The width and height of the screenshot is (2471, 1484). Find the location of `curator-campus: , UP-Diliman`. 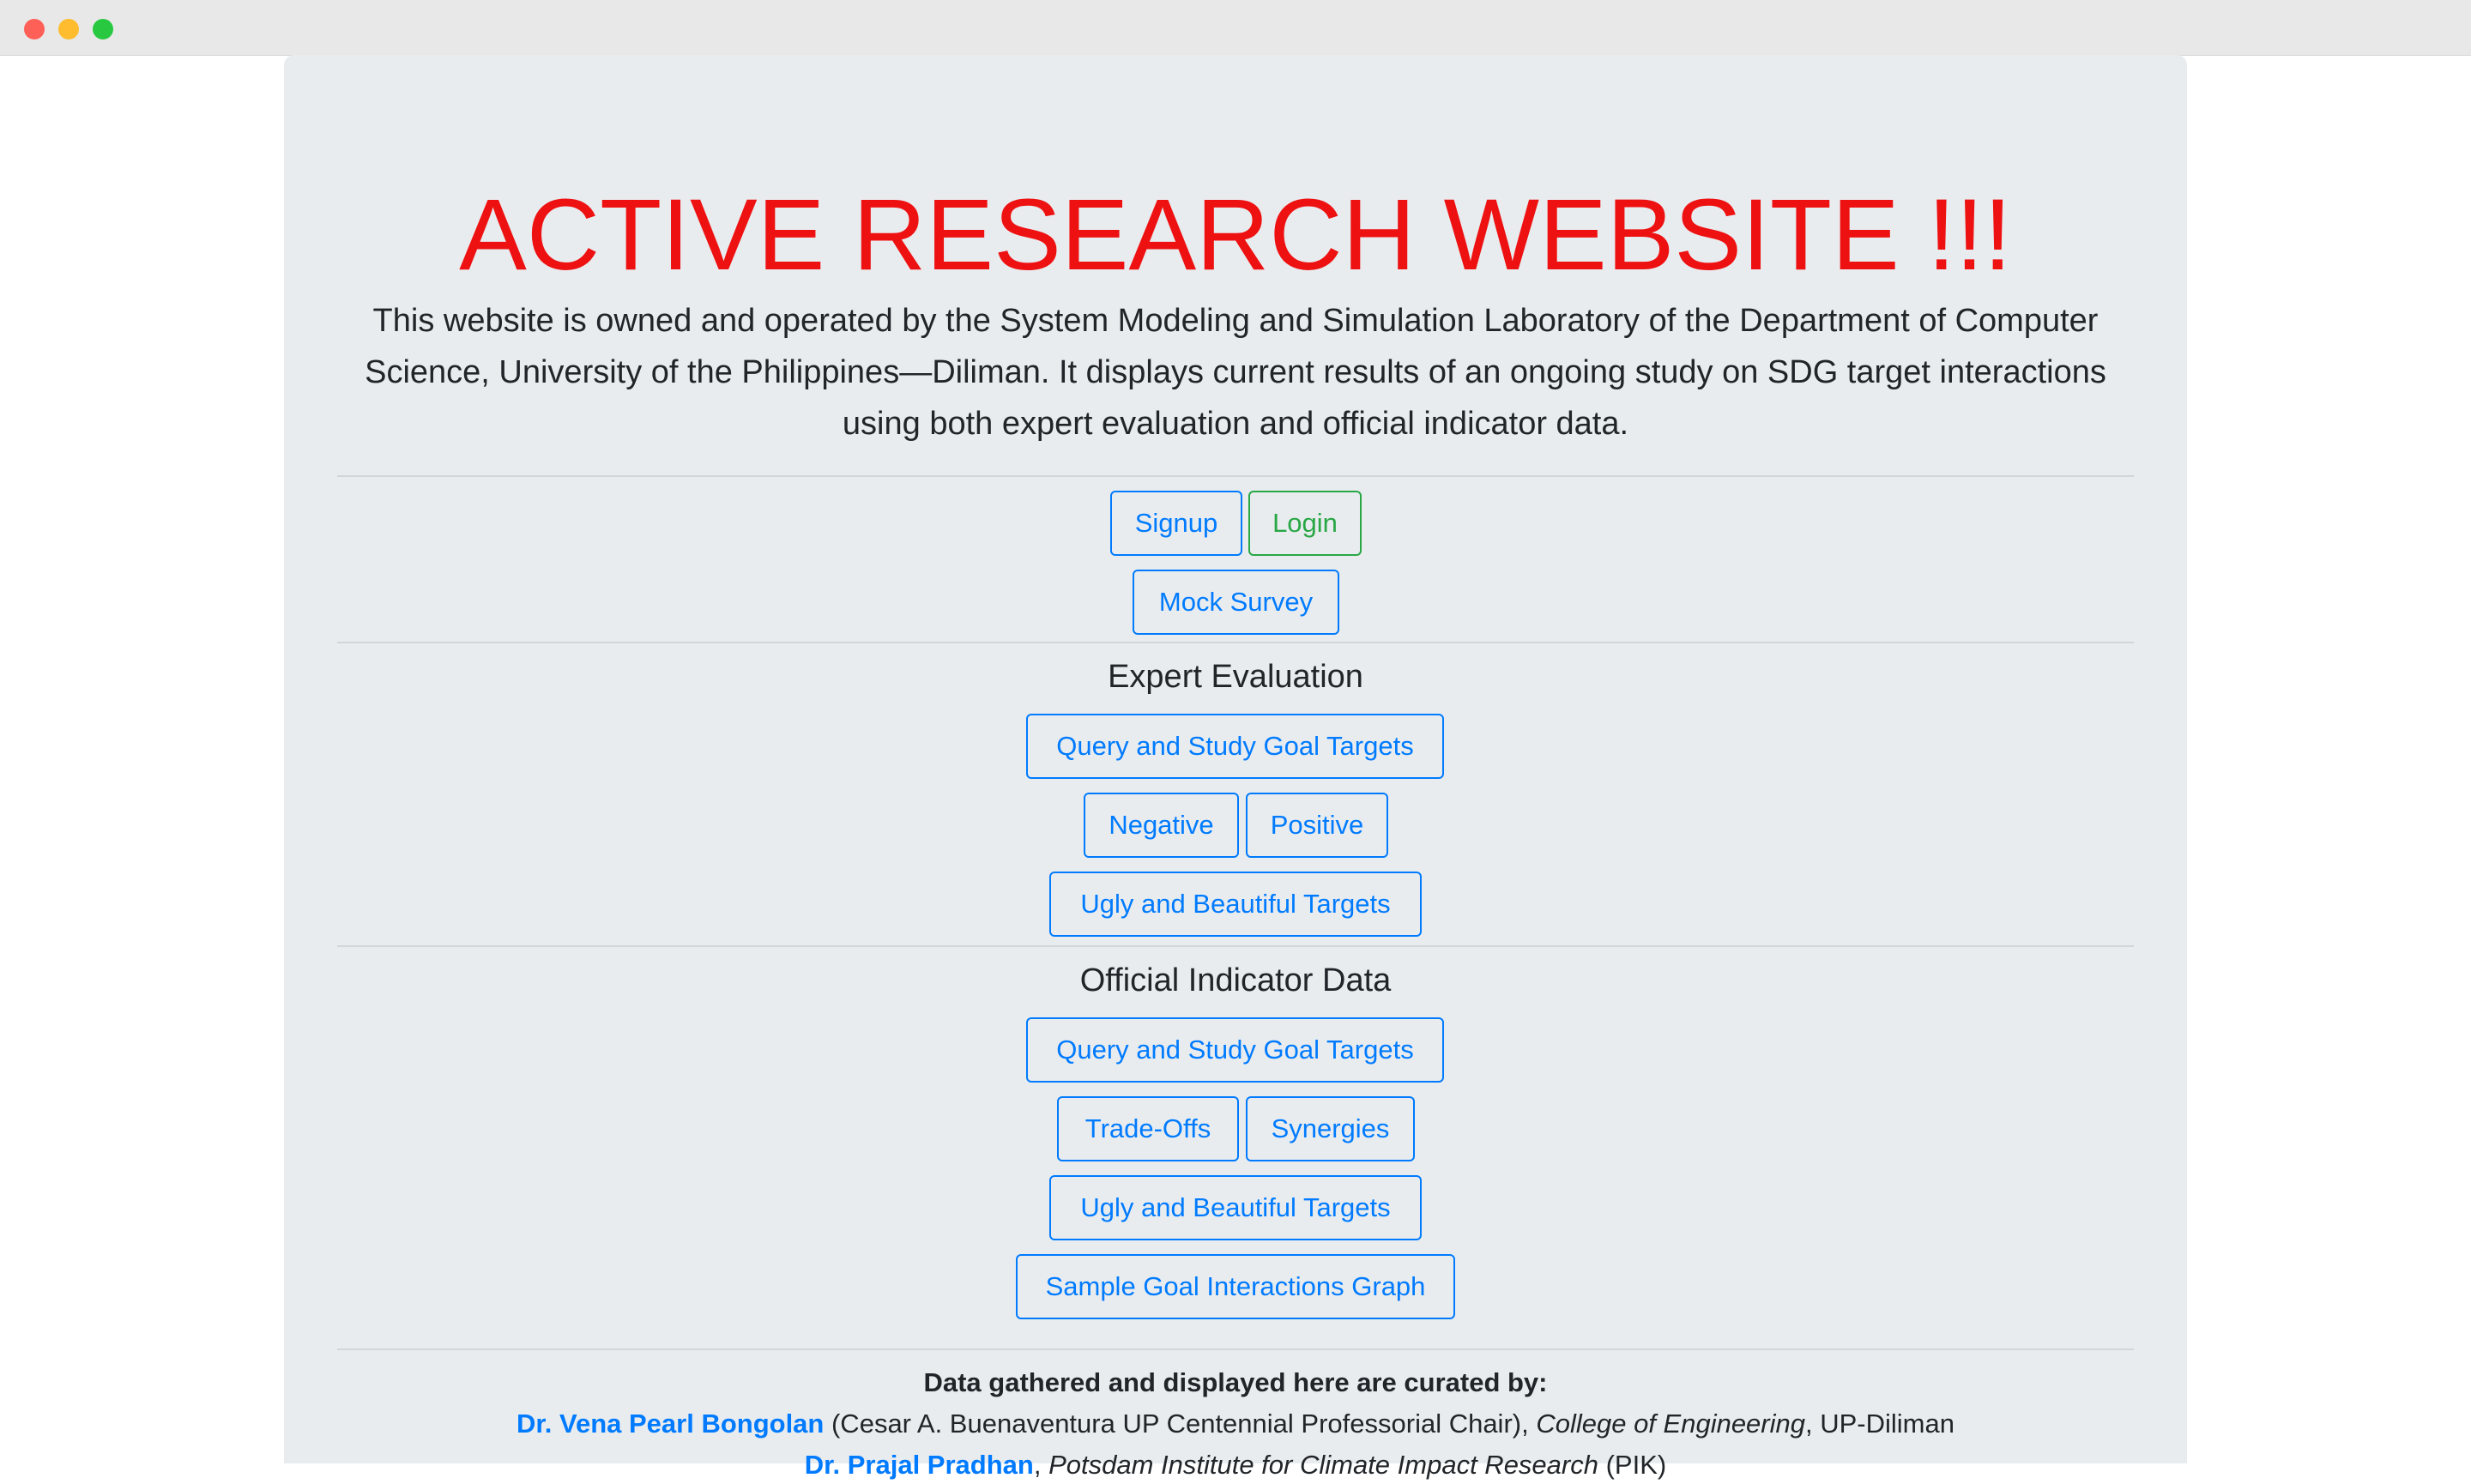

curator-campus: , UP-Diliman is located at coordinates (1879, 1424).